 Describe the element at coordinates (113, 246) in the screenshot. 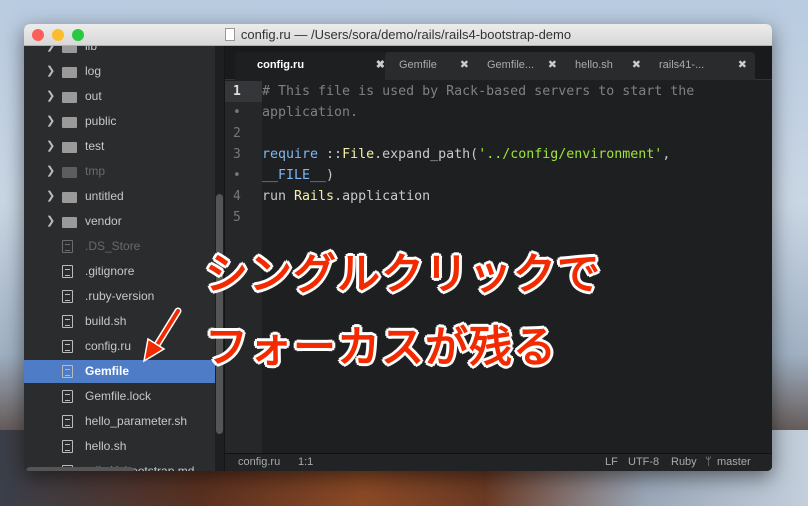

I see `tree-item-label: .DS_Store` at that location.